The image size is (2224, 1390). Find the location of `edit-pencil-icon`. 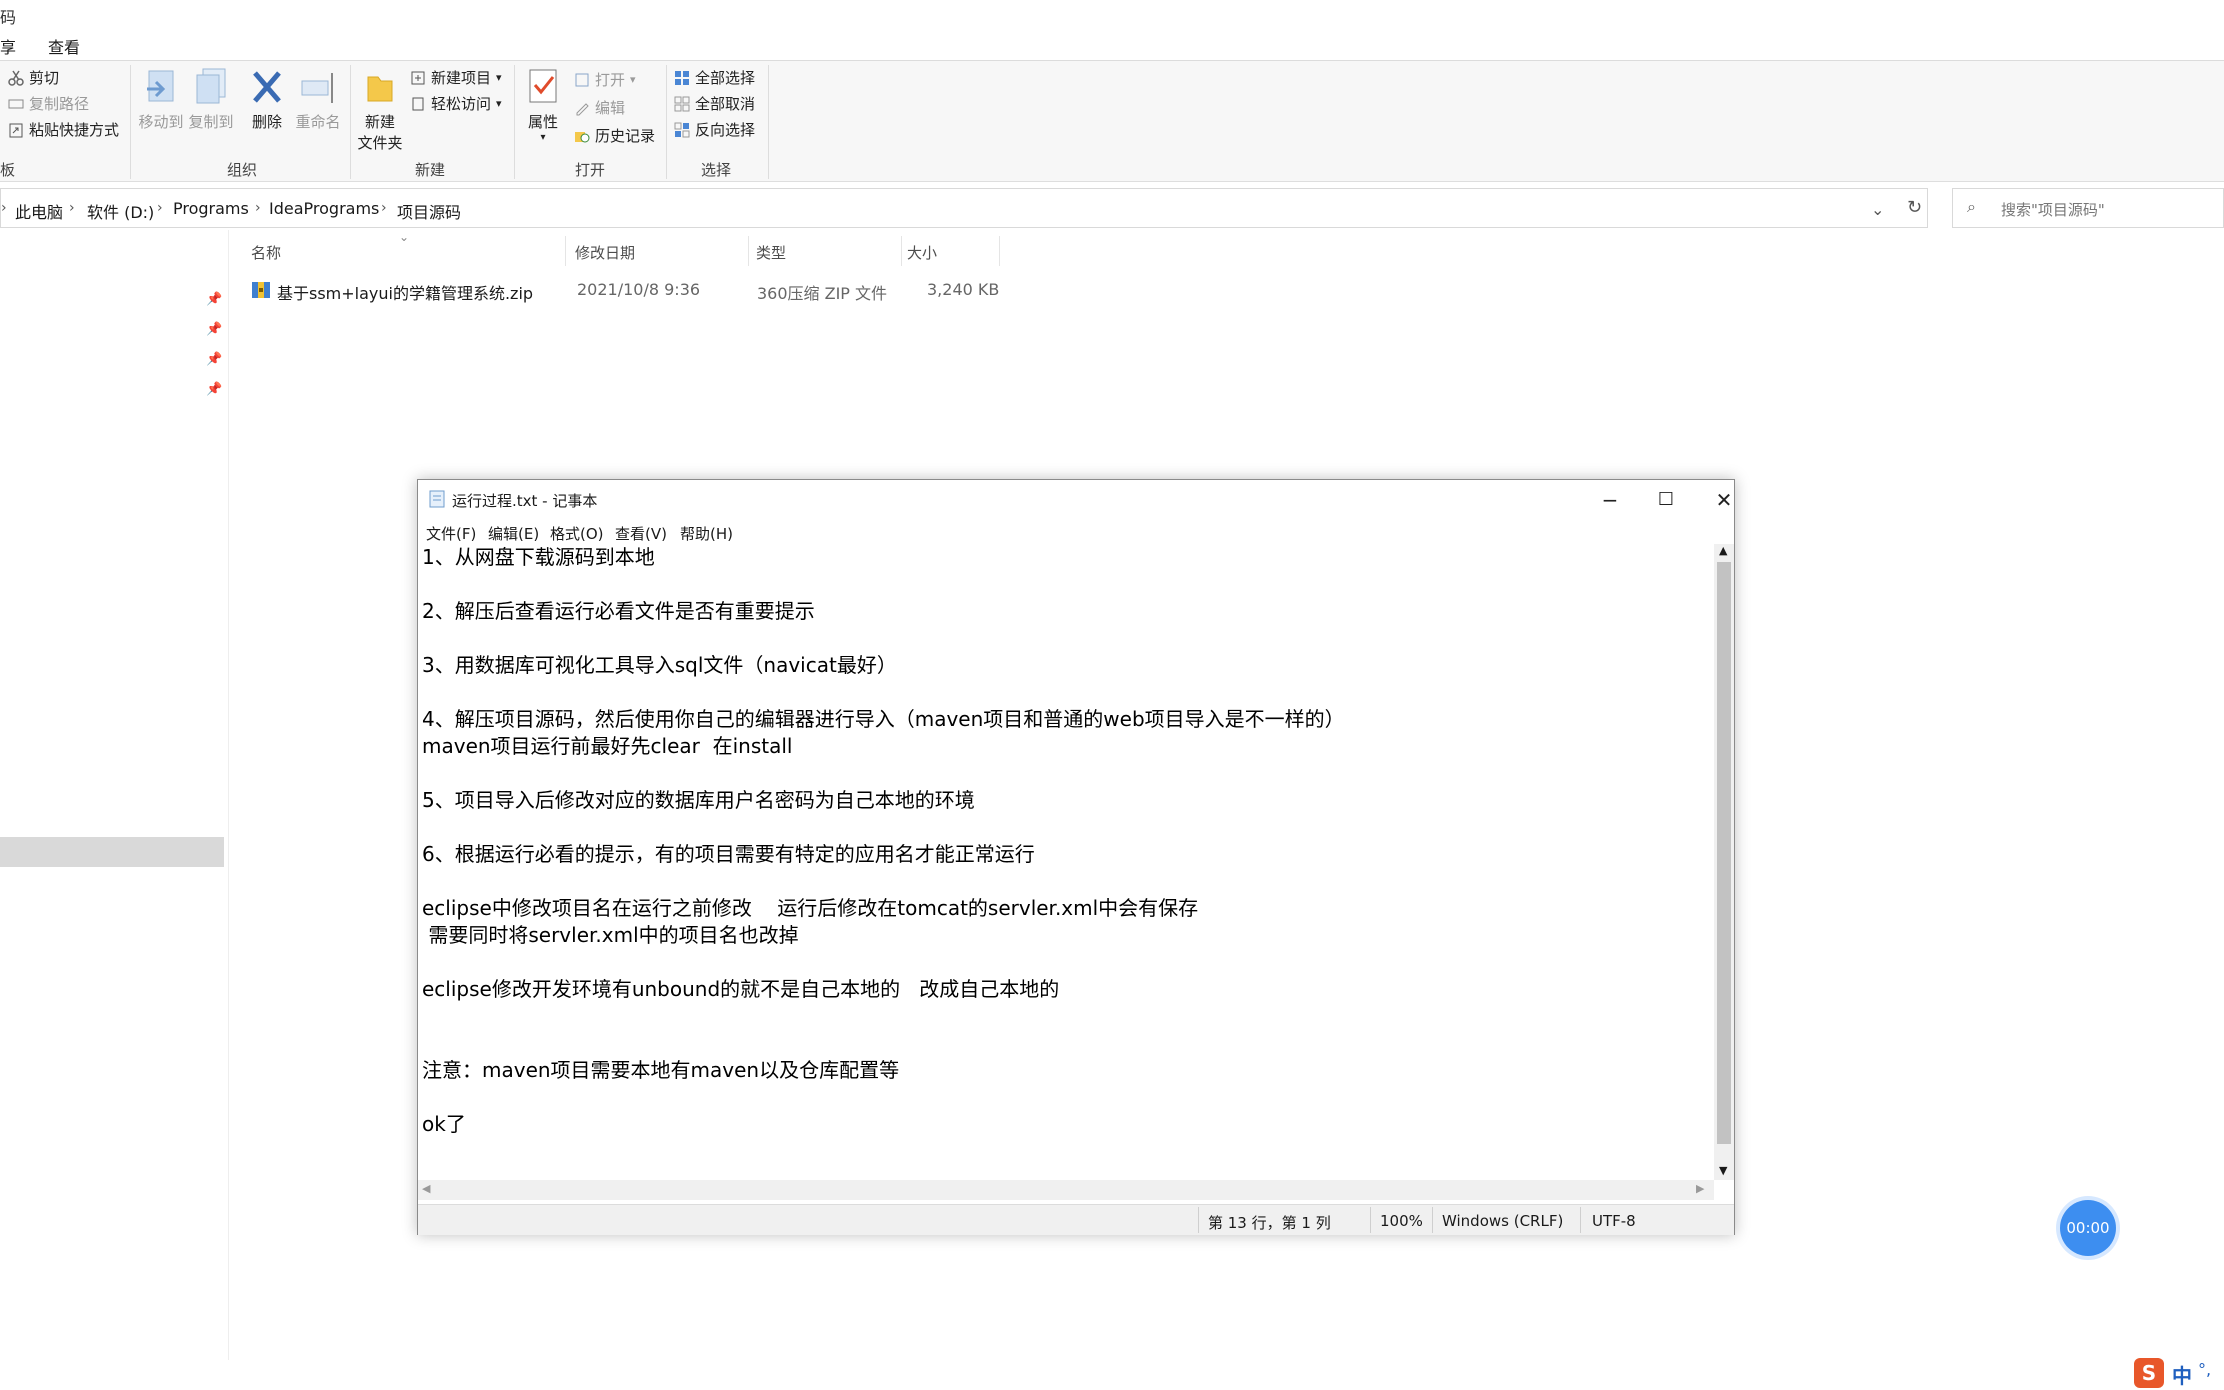

edit-pencil-icon is located at coordinates (582, 108).